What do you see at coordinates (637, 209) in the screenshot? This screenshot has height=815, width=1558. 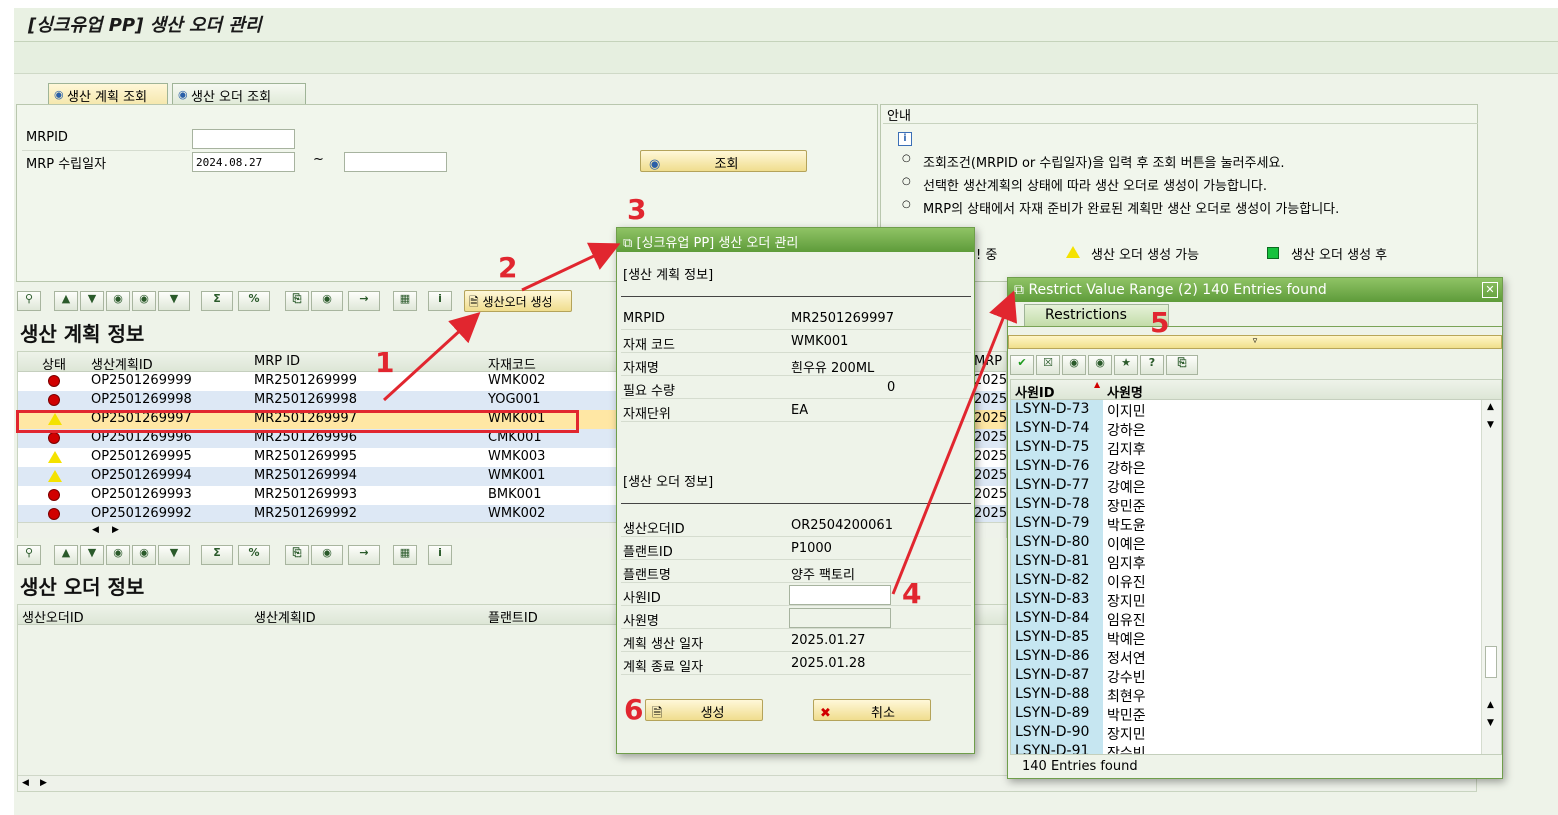 I see `annotation-3: 3` at bounding box center [637, 209].